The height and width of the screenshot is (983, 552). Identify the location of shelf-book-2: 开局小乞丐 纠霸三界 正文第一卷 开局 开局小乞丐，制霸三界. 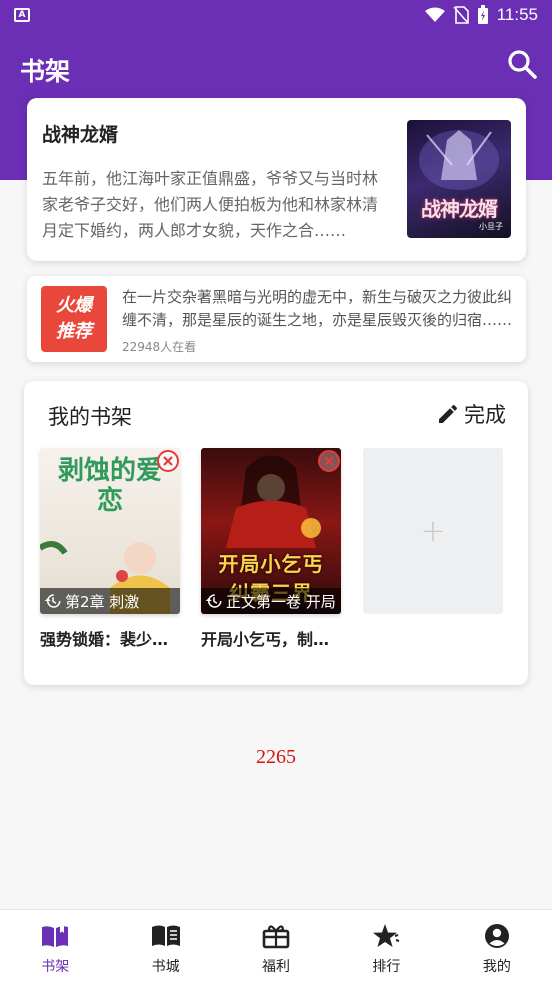
(271, 549).